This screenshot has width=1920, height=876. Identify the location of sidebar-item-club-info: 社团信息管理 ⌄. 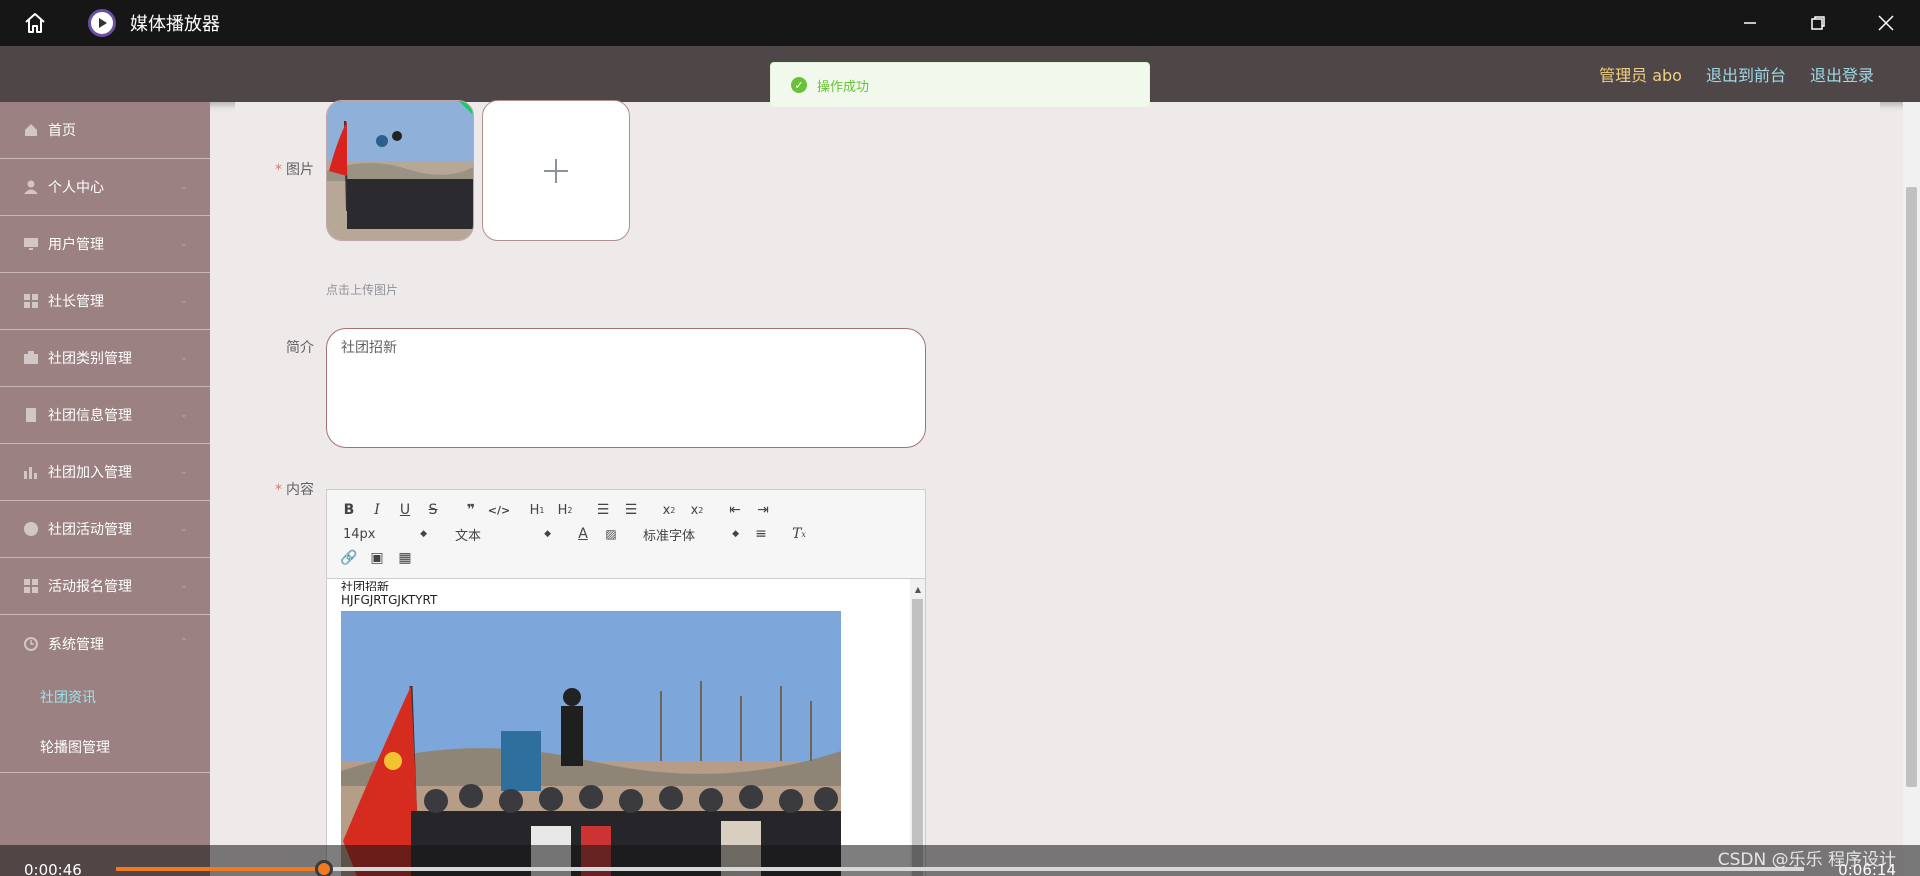
(105, 415).